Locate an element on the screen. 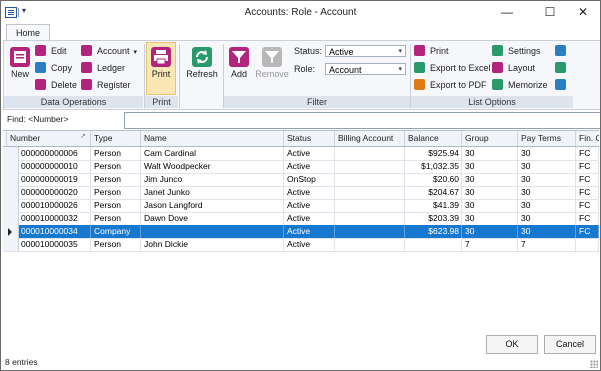 Image resolution: width=601 pixels, height=371 pixels. cell-name: Walt Woodpecker is located at coordinates (212, 166).